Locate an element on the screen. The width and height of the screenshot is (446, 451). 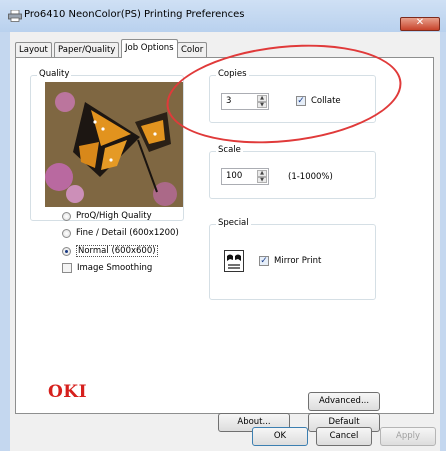
collate-label: Collate is located at coordinates (326, 101).